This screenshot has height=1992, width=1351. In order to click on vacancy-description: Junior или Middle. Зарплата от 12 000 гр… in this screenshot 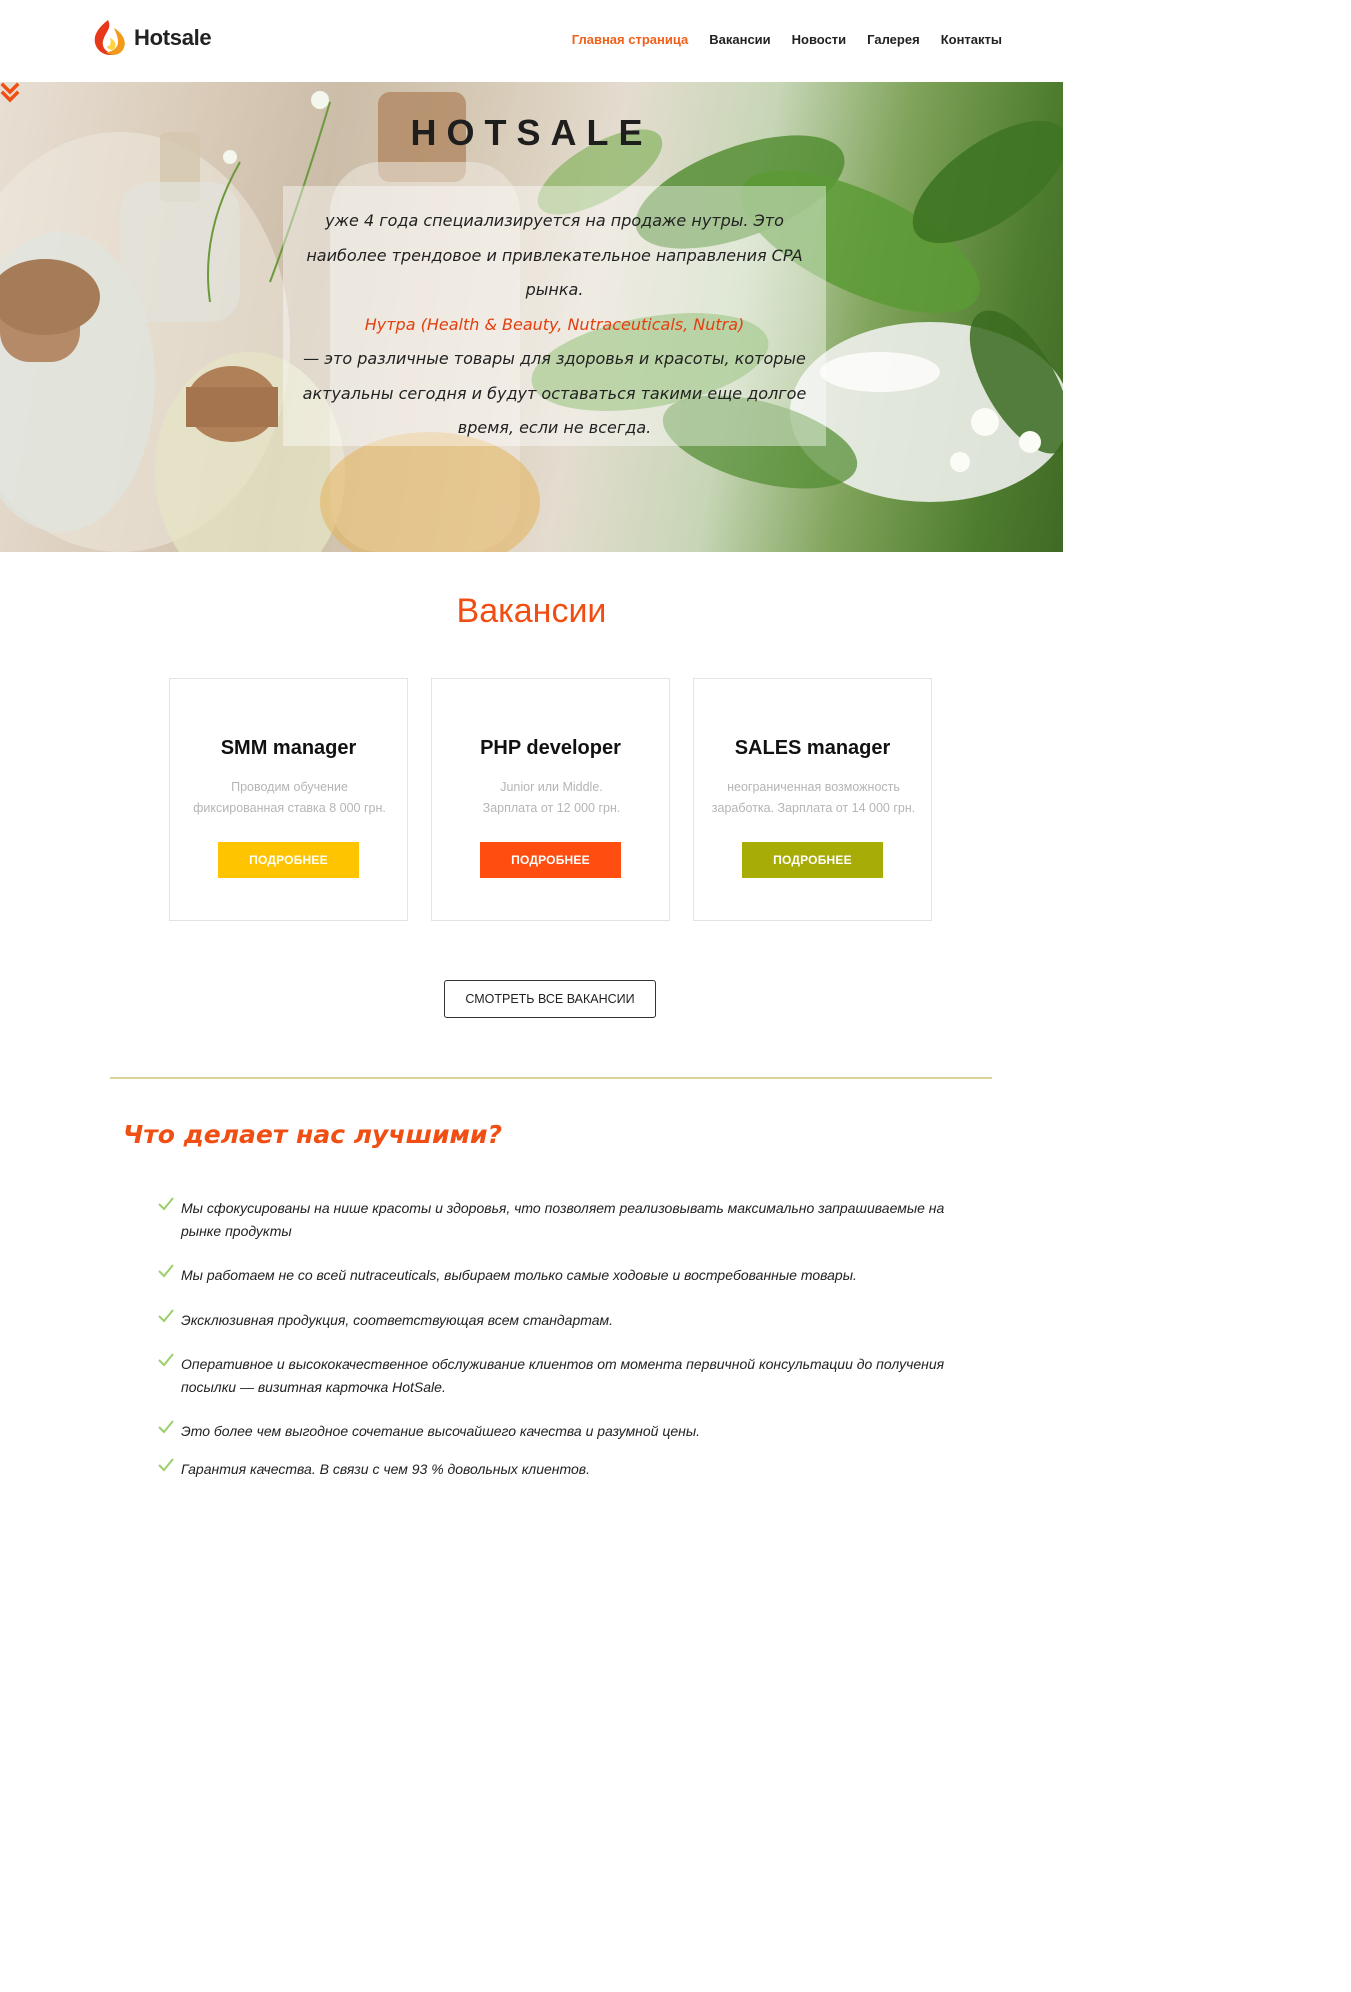, I will do `click(551, 798)`.